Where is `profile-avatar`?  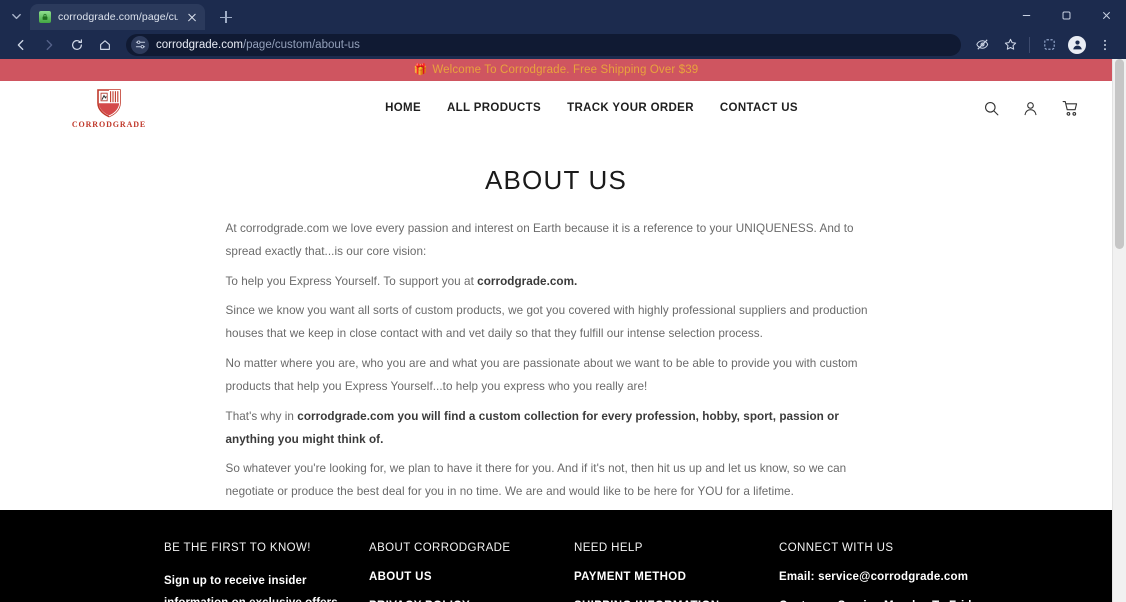 profile-avatar is located at coordinates (1077, 45).